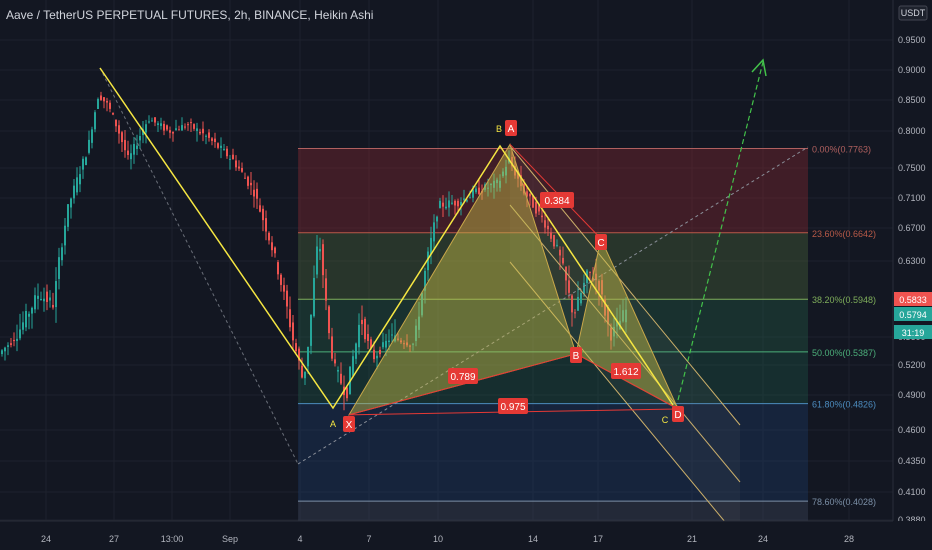  I want to click on bid-price-tag: 0.5794, so click(913, 315).